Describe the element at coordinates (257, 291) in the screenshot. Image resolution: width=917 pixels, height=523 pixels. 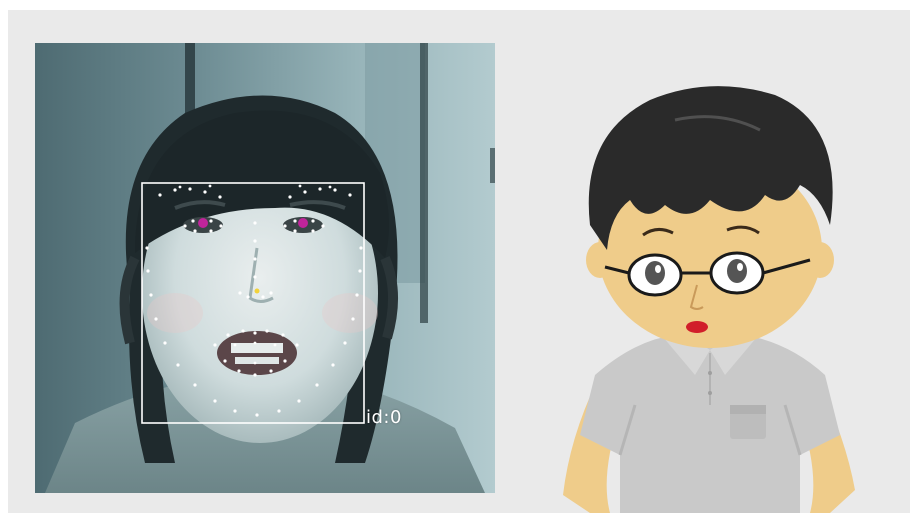
I see `nose-marker-icon` at that location.